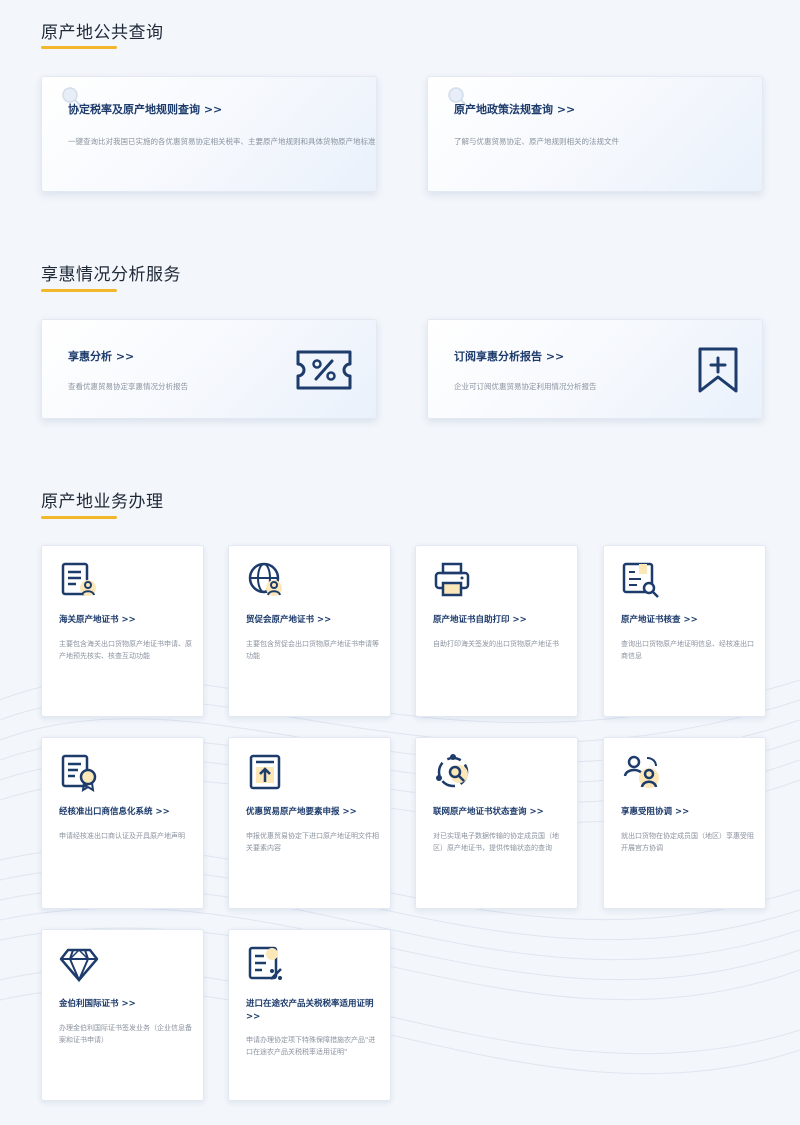 The width and height of the screenshot is (800, 1125). What do you see at coordinates (289, 620) in the screenshot?
I see `card-title: 贸促会原产地证书 >>` at bounding box center [289, 620].